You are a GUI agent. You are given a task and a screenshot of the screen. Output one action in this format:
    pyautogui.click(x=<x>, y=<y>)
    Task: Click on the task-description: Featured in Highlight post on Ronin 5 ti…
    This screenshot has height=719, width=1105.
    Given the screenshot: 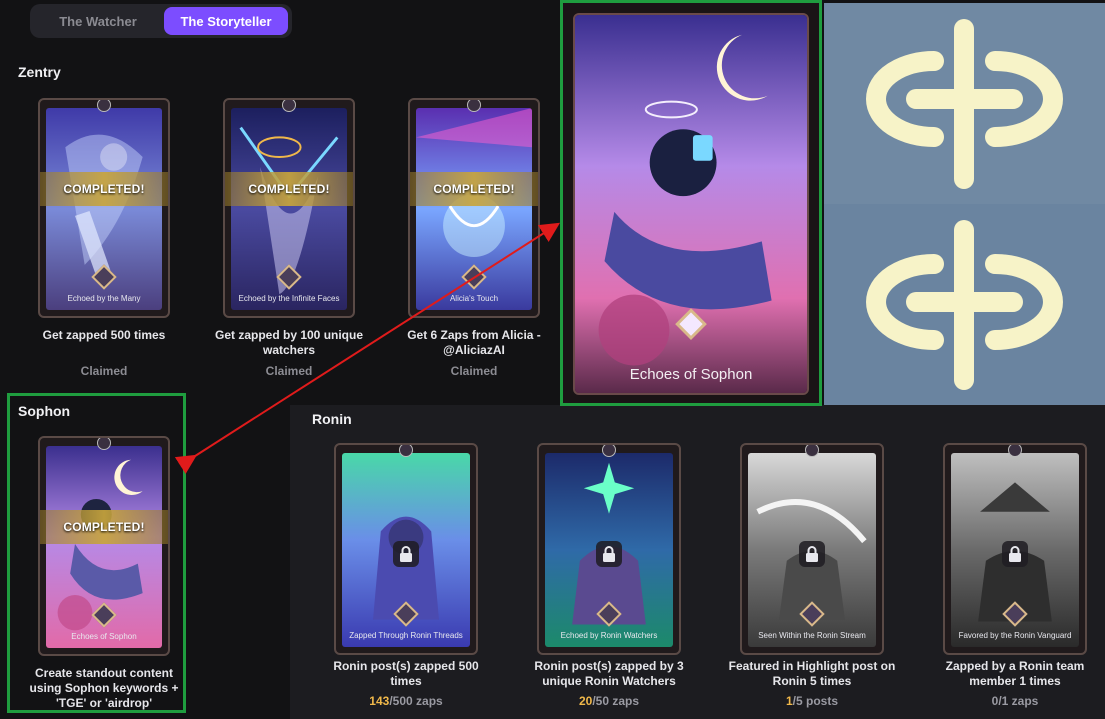 What is the action you would take?
    pyautogui.click(x=812, y=673)
    